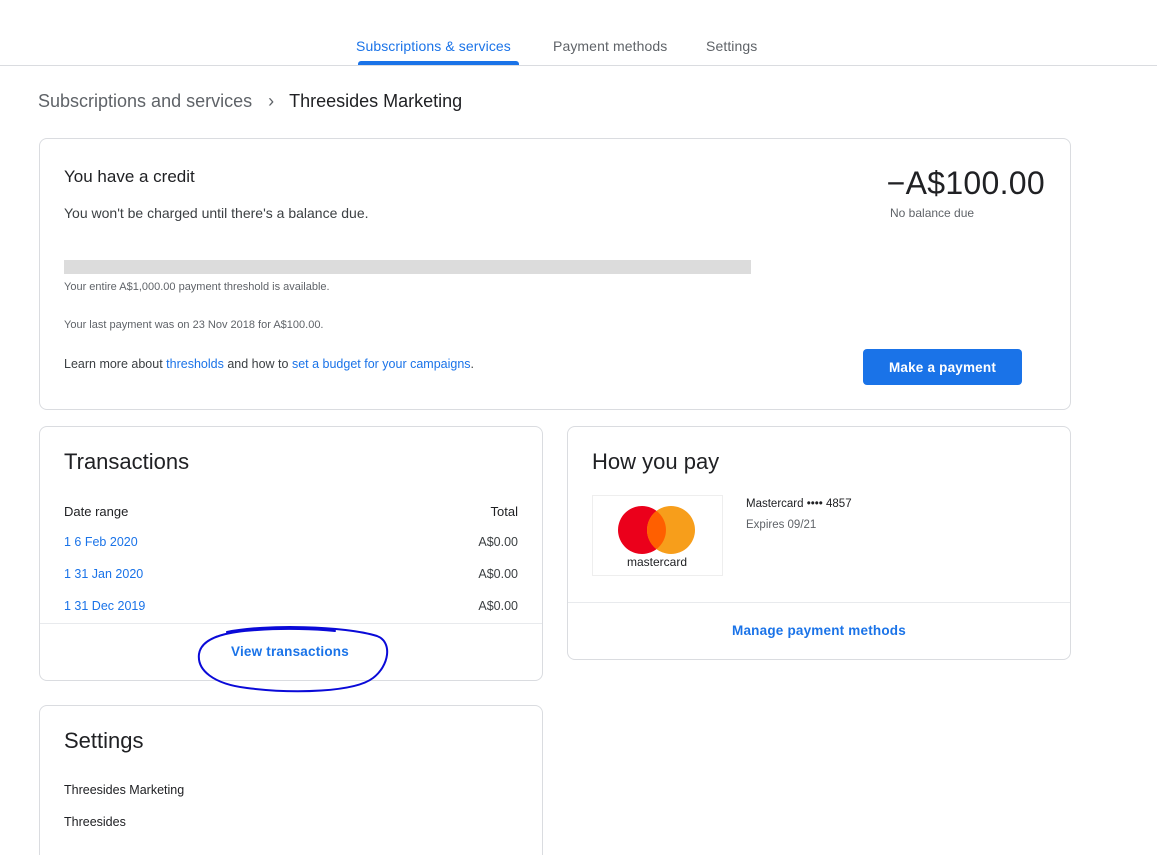  Describe the element at coordinates (656, 461) in the screenshot. I see `how-you-pay-title: How you pay` at that location.